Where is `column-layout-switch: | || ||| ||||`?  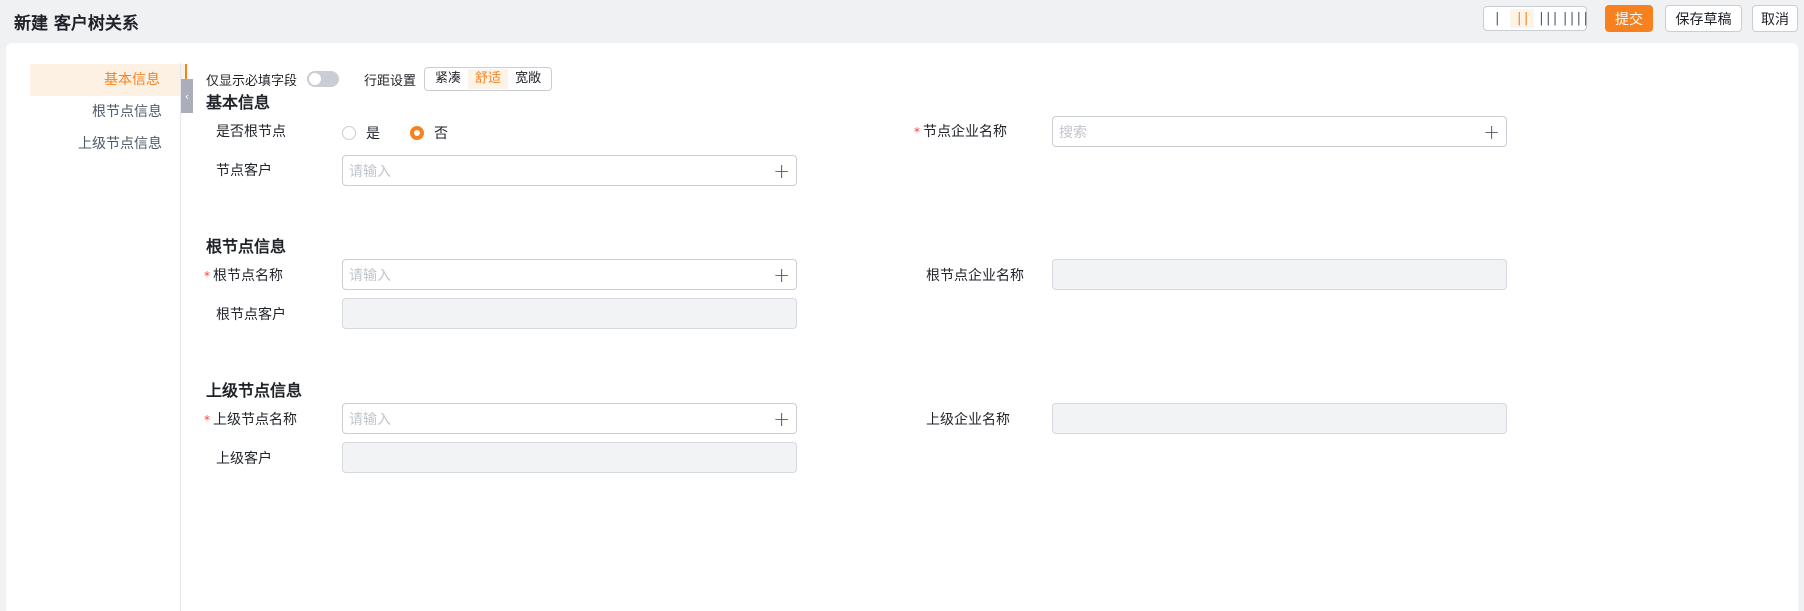
column-layout-switch: | || ||| |||| is located at coordinates (1536, 18).